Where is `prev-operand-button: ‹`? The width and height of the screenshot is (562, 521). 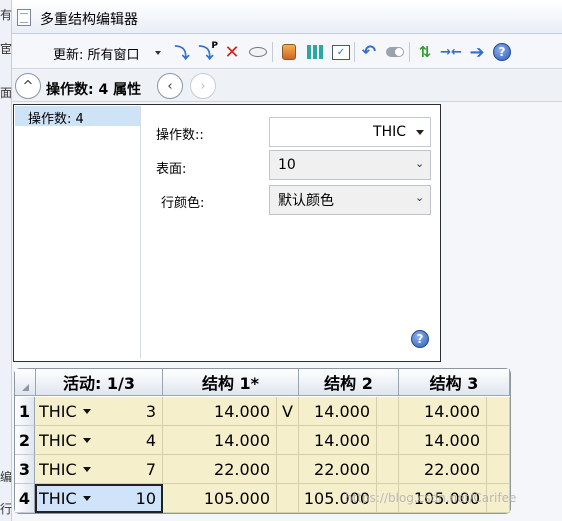 prev-operand-button: ‹ is located at coordinates (170, 86).